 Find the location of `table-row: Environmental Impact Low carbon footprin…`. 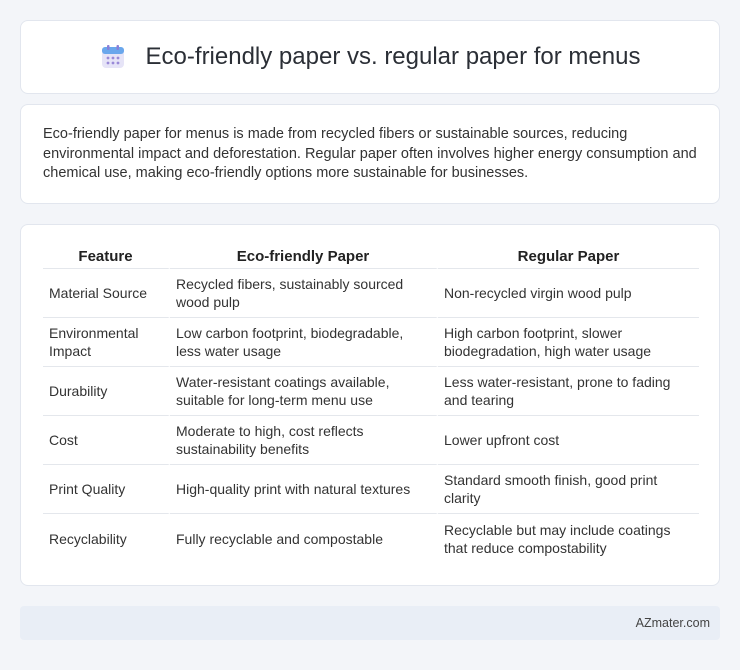

table-row: Environmental Impact Low carbon footprin… is located at coordinates (371, 342).